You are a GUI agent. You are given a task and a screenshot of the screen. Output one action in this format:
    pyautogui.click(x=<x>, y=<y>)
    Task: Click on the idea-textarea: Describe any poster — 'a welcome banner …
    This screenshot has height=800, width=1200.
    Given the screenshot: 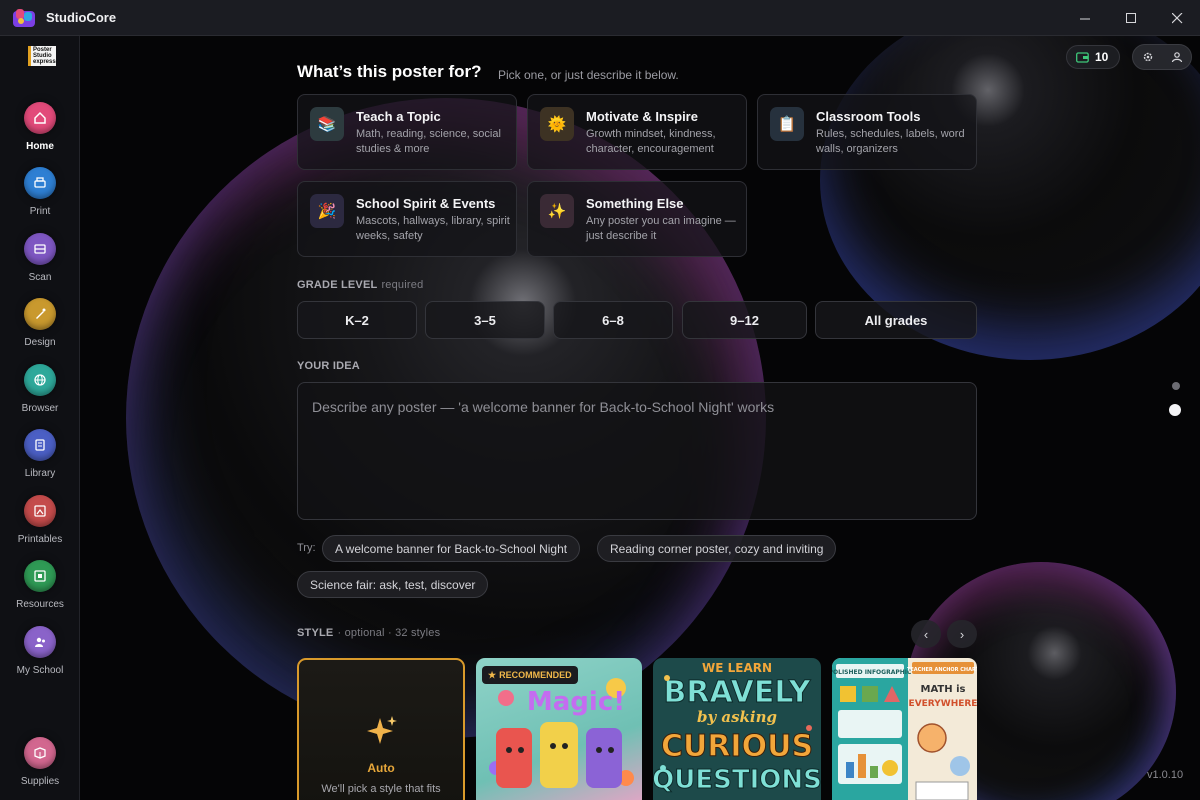 What is the action you would take?
    pyautogui.click(x=637, y=451)
    